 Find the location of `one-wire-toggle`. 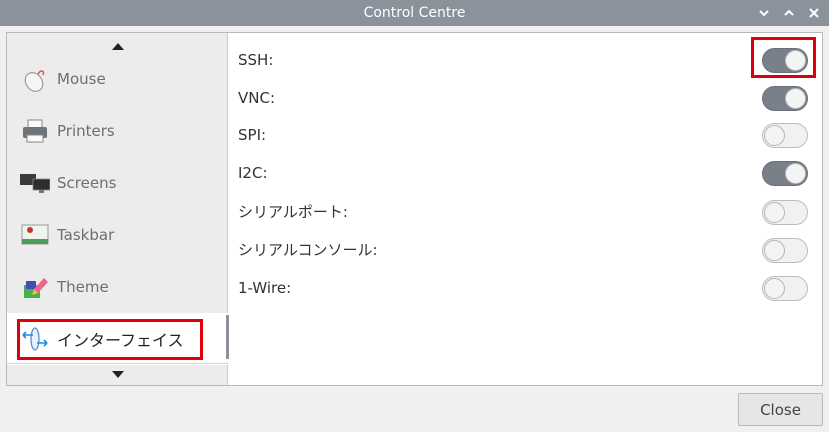

one-wire-toggle is located at coordinates (785, 288).